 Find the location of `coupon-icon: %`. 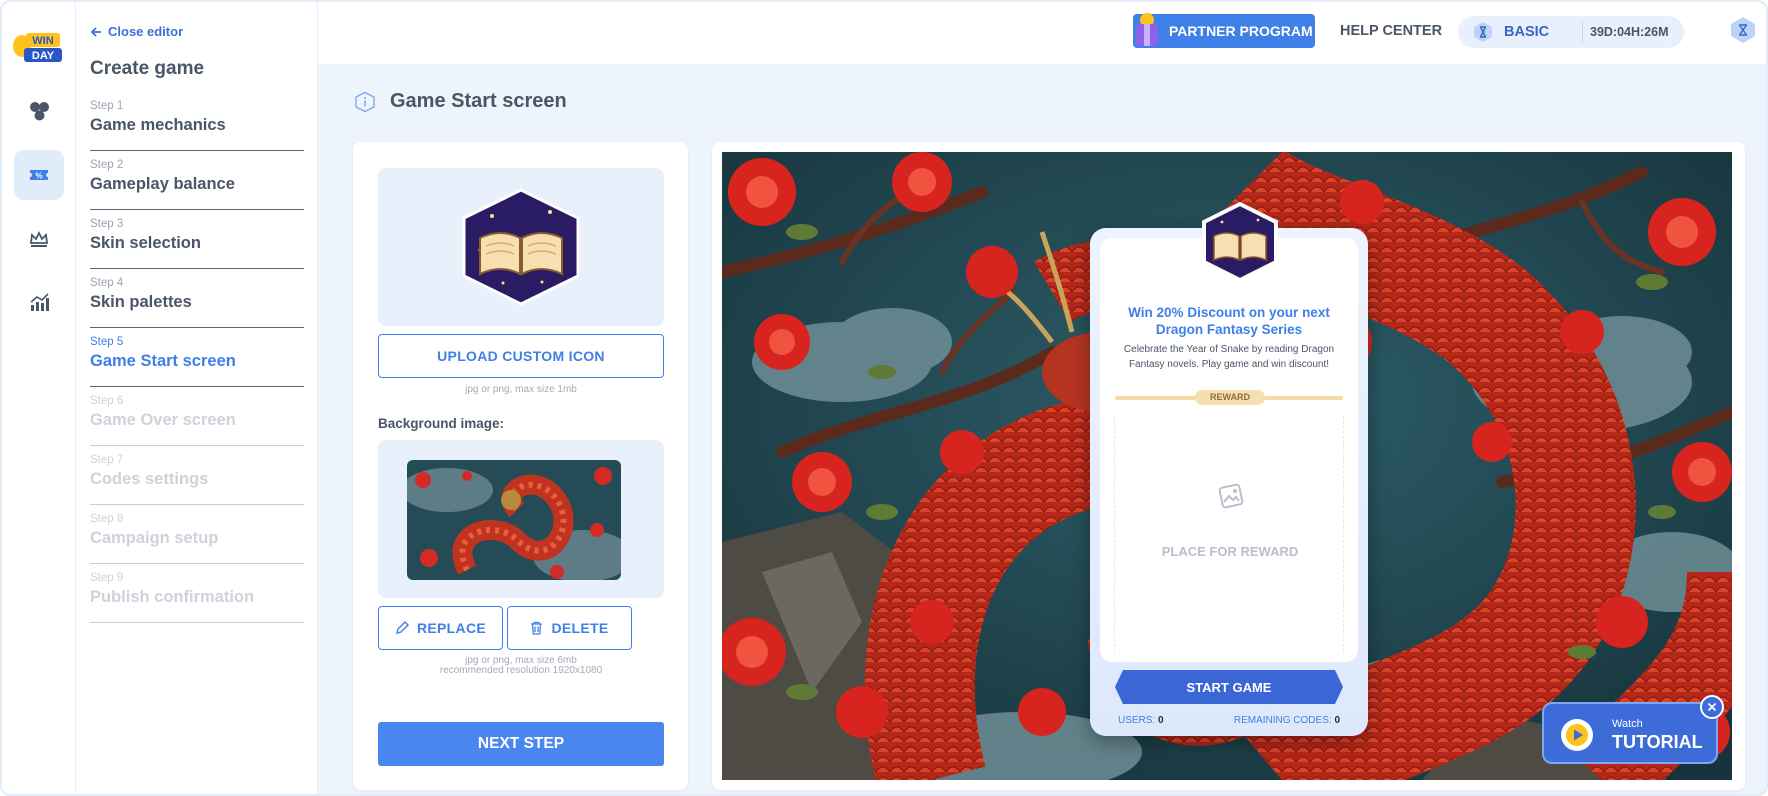

coupon-icon: % is located at coordinates (39, 175).